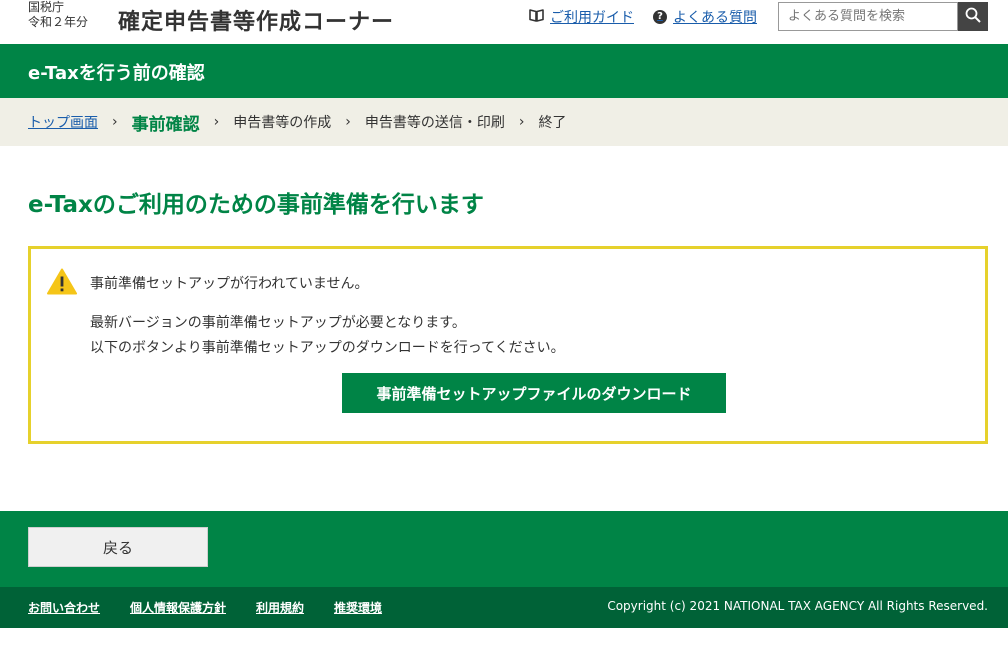 This screenshot has height=655, width=1008. Describe the element at coordinates (178, 607) in the screenshot. I see `footer-link-privacy: 個人情報保護方針` at that location.